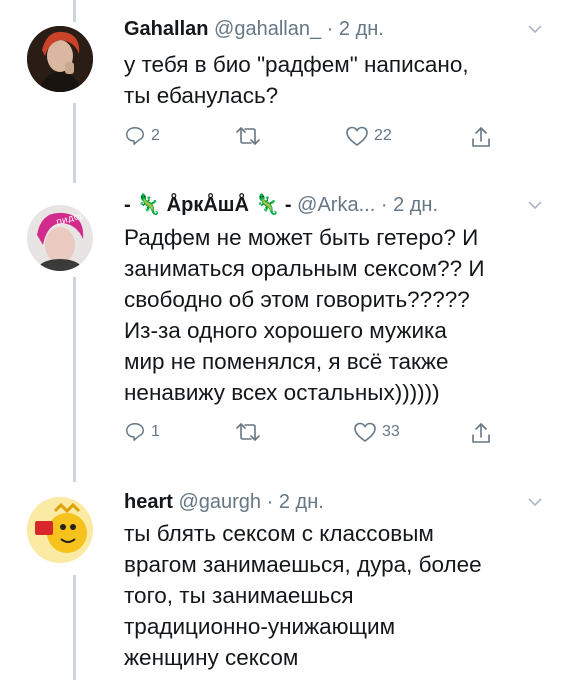  Describe the element at coordinates (239, 595) in the screenshot. I see `tweet-text-line: того, ты занимаешься` at that location.